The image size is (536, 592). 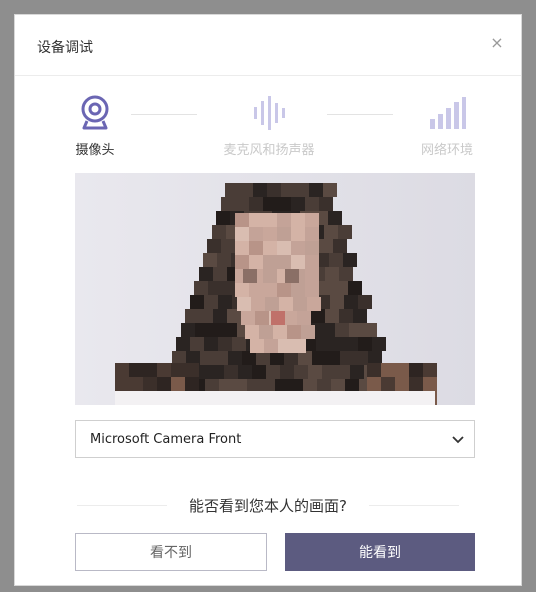 I want to click on step-network: 网络环境, so click(x=447, y=125).